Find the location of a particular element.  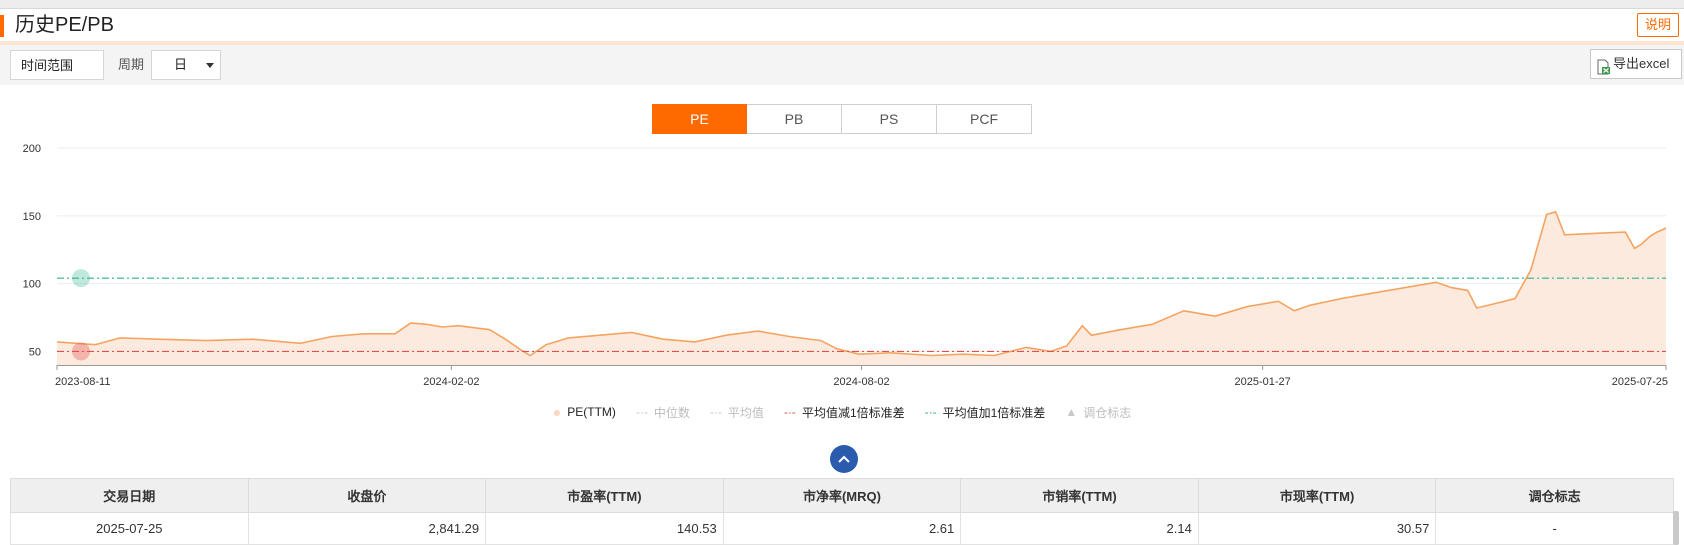

legend-triangle-icon: ▲ is located at coordinates (1071, 412).